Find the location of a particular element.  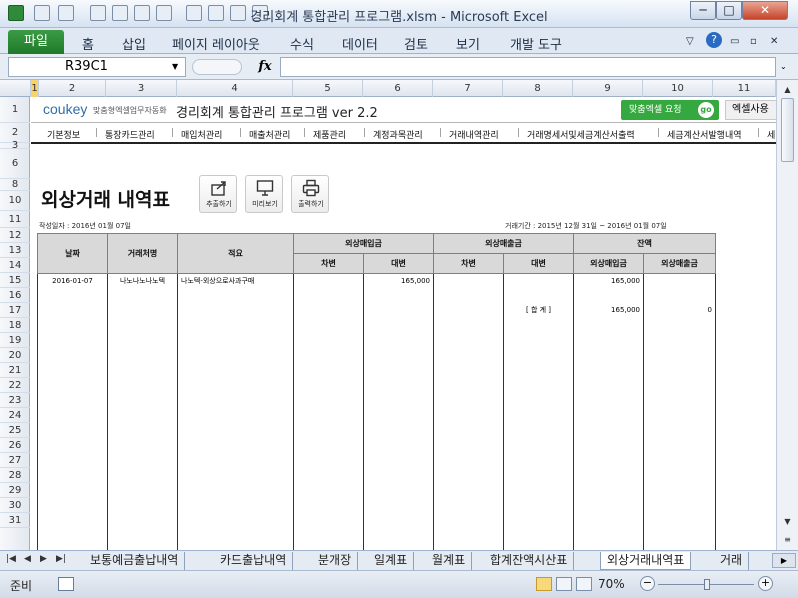

first-sheet-icon: |◀ is located at coordinates (11, 559).